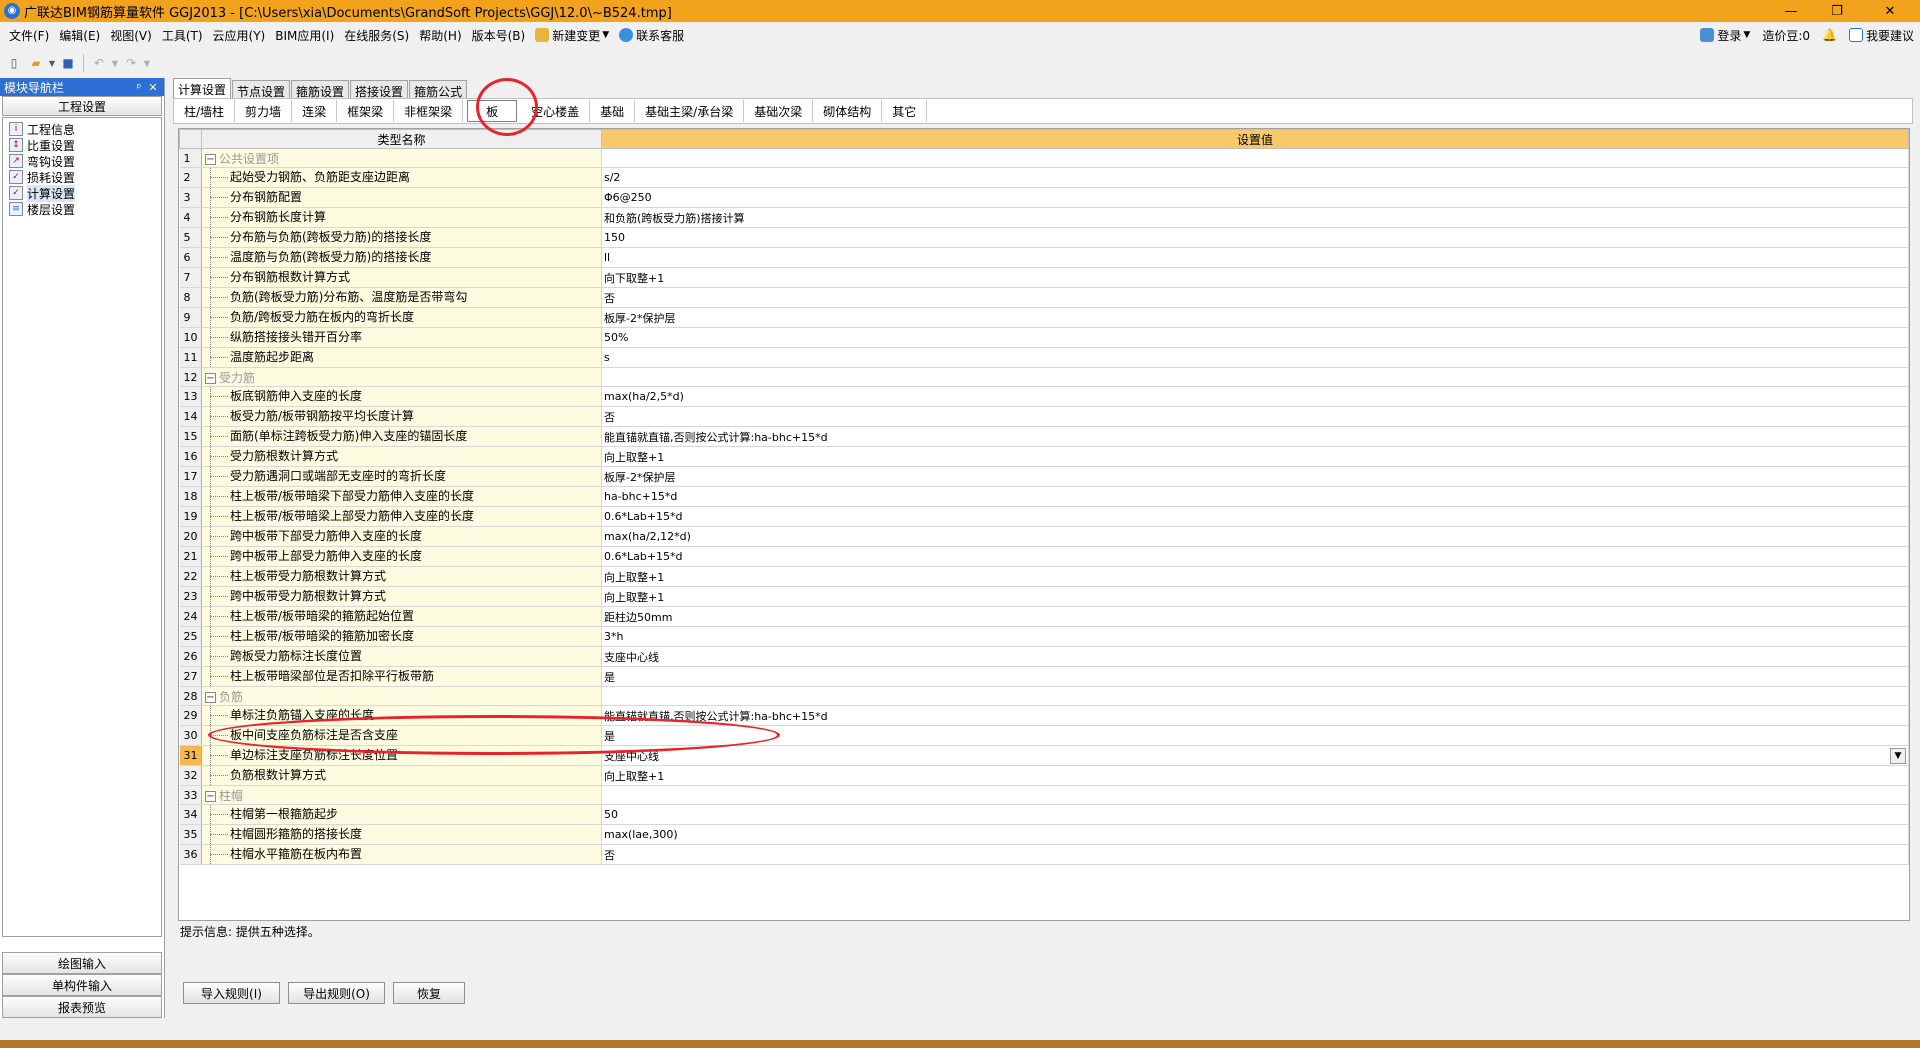  Describe the element at coordinates (82, 209) in the screenshot. I see `tree-item-floor: ≡ 楼层设置` at that location.